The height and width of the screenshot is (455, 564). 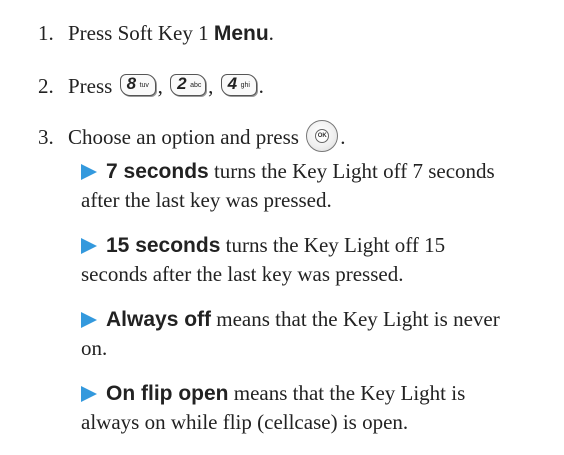 I want to click on option-name: 7 seconds, so click(x=157, y=171).